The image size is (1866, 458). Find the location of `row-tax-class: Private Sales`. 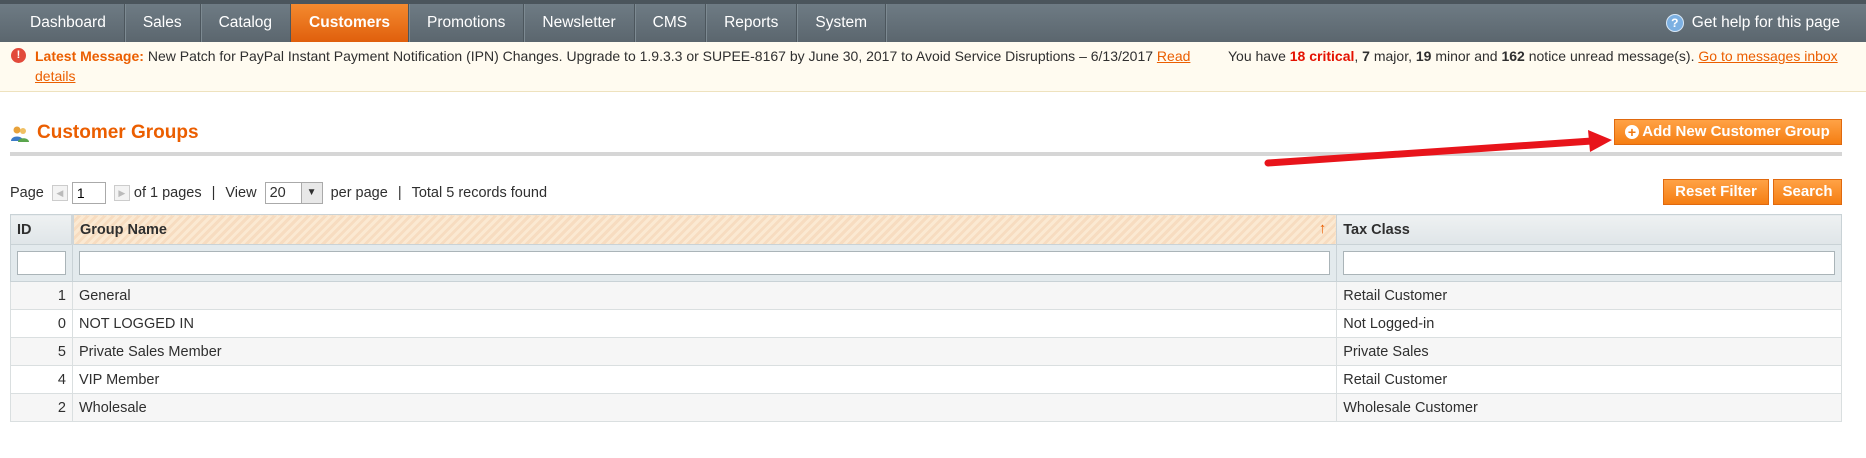

row-tax-class: Private Sales is located at coordinates (1589, 351).